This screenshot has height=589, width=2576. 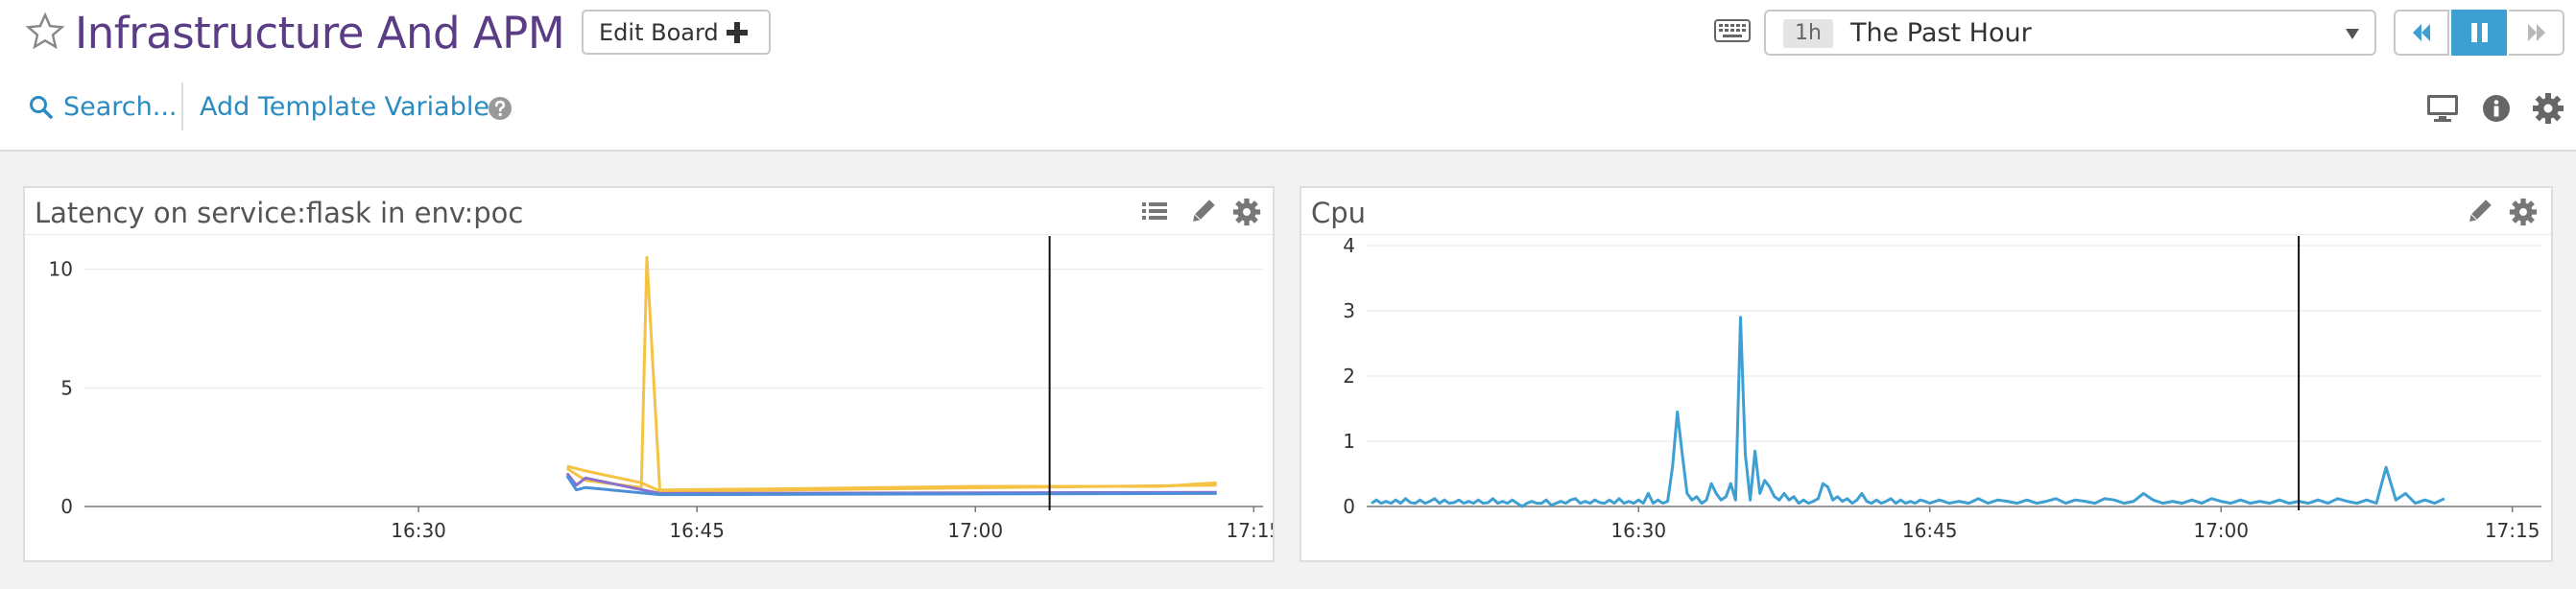 What do you see at coordinates (1941, 33) in the screenshot?
I see `time-label: The Past Hour` at bounding box center [1941, 33].